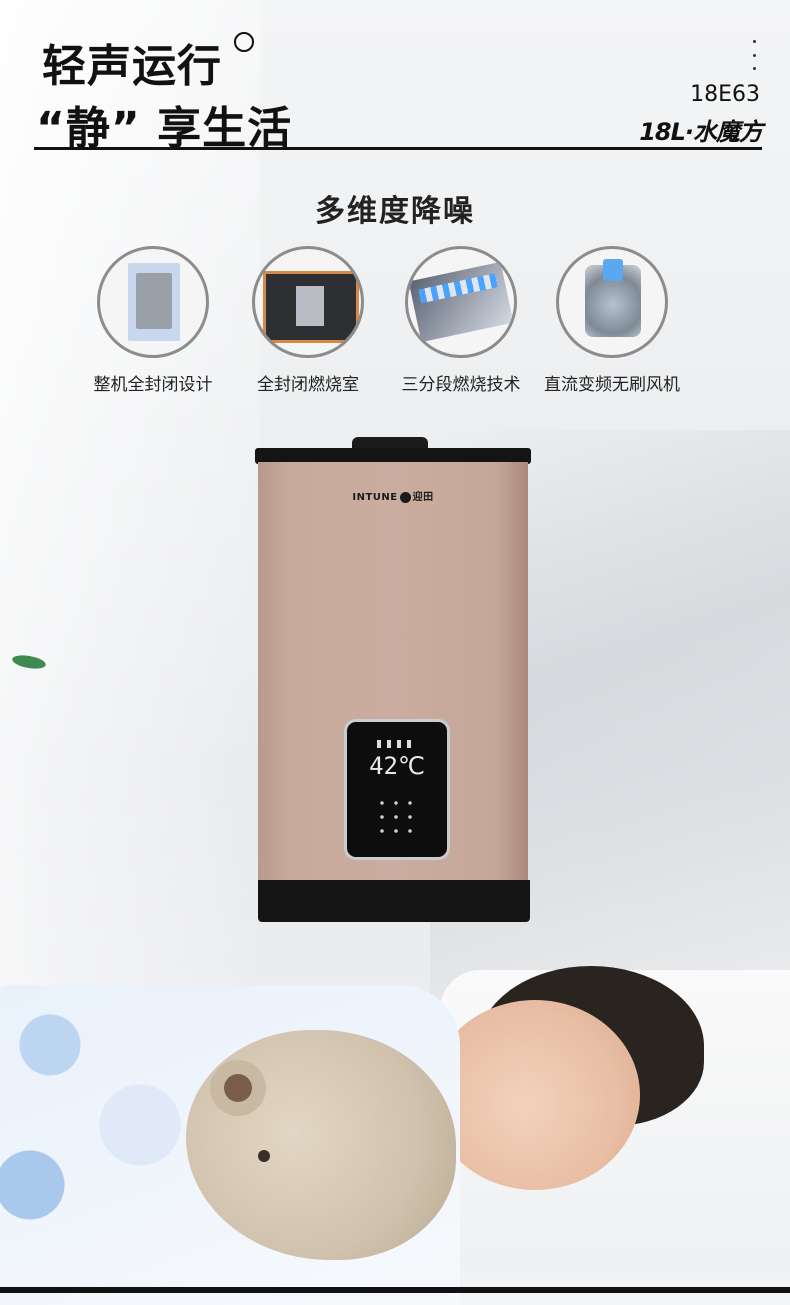 This screenshot has width=790, height=1305. Describe the element at coordinates (754, 55) in the screenshot. I see `more-options-icon` at that location.